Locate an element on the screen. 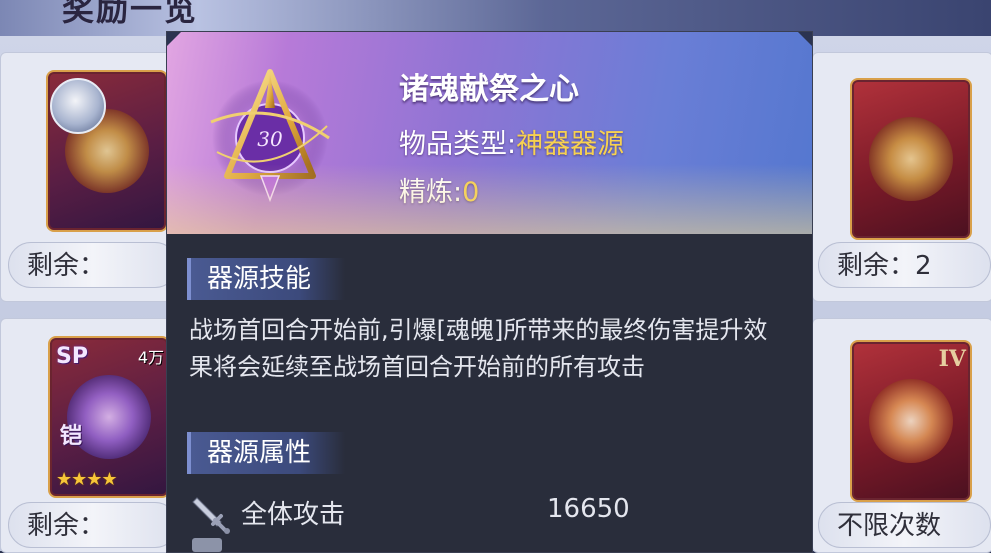  reward-item-frame is located at coordinates (911, 159).